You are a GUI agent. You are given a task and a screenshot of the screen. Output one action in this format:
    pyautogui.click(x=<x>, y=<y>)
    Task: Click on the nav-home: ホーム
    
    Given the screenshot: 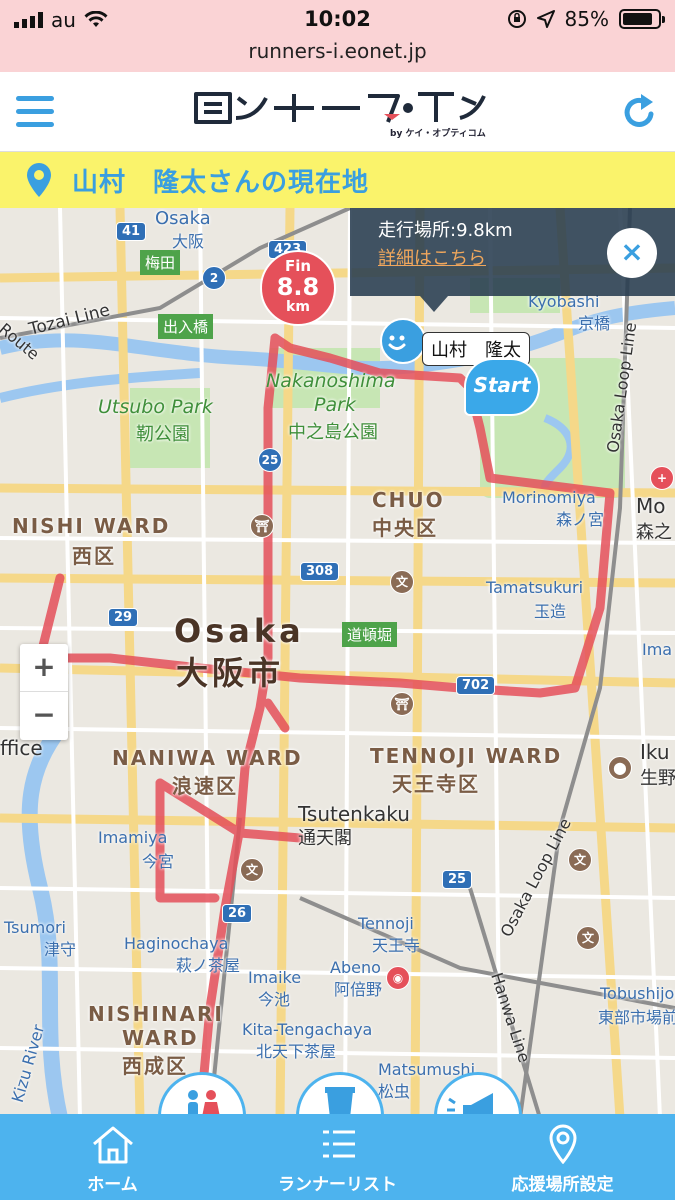 What is the action you would take?
    pyautogui.click(x=112, y=1157)
    